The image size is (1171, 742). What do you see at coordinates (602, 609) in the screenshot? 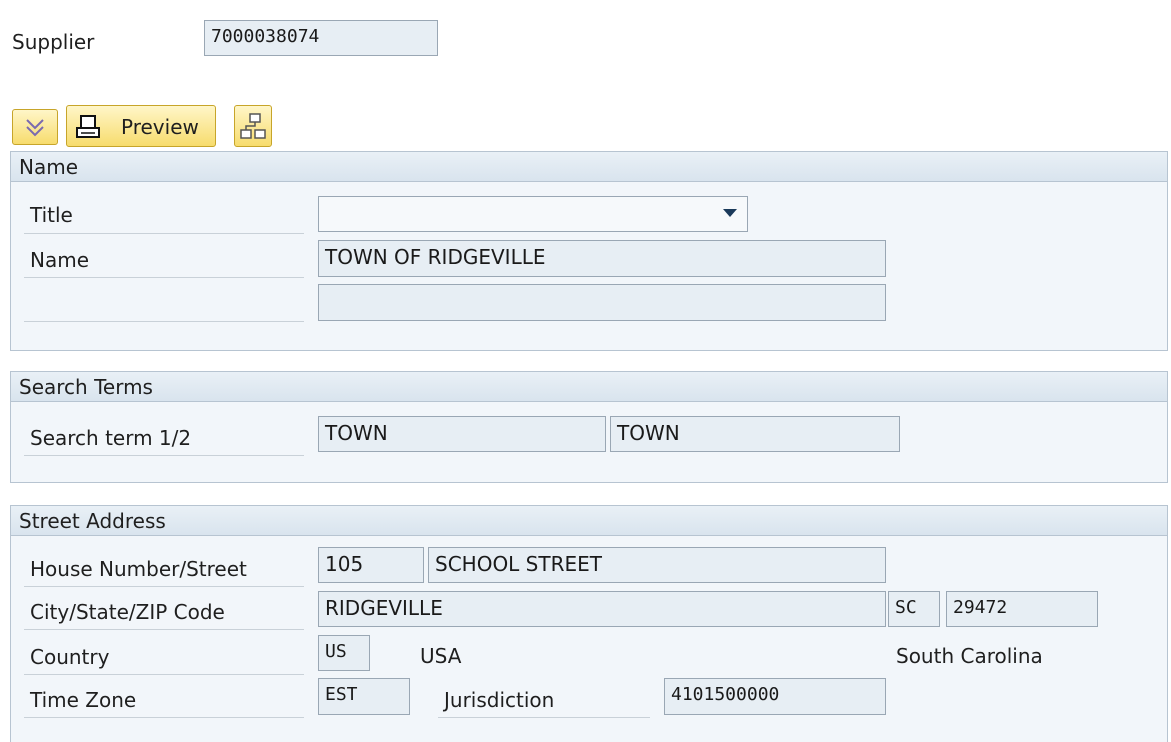
I see `city-field: RIDGEVILLE` at bounding box center [602, 609].